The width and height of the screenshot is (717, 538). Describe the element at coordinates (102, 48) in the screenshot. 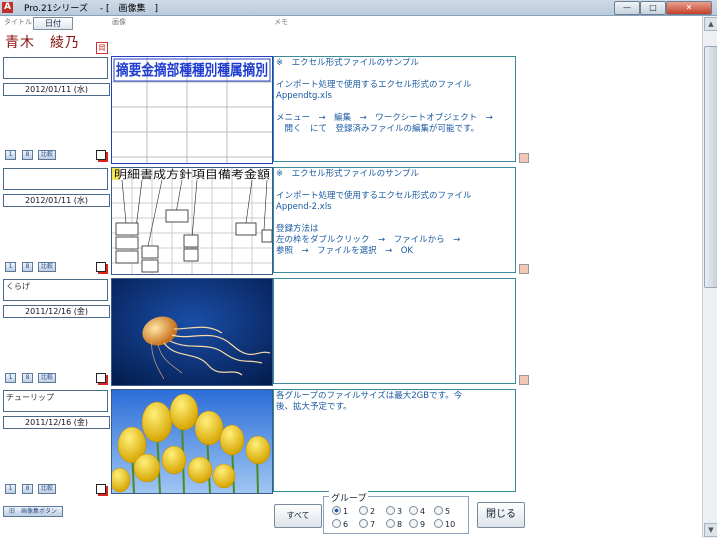

I see `user-stamp: 岡` at that location.